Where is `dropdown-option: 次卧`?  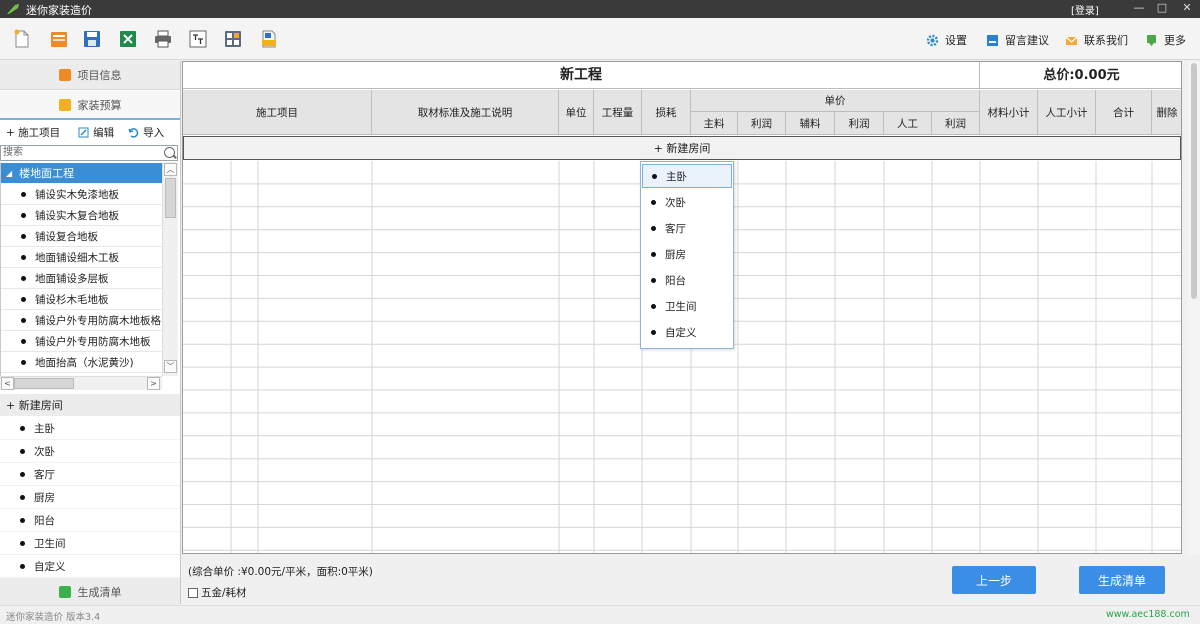
dropdown-option: 次卧 is located at coordinates (687, 202).